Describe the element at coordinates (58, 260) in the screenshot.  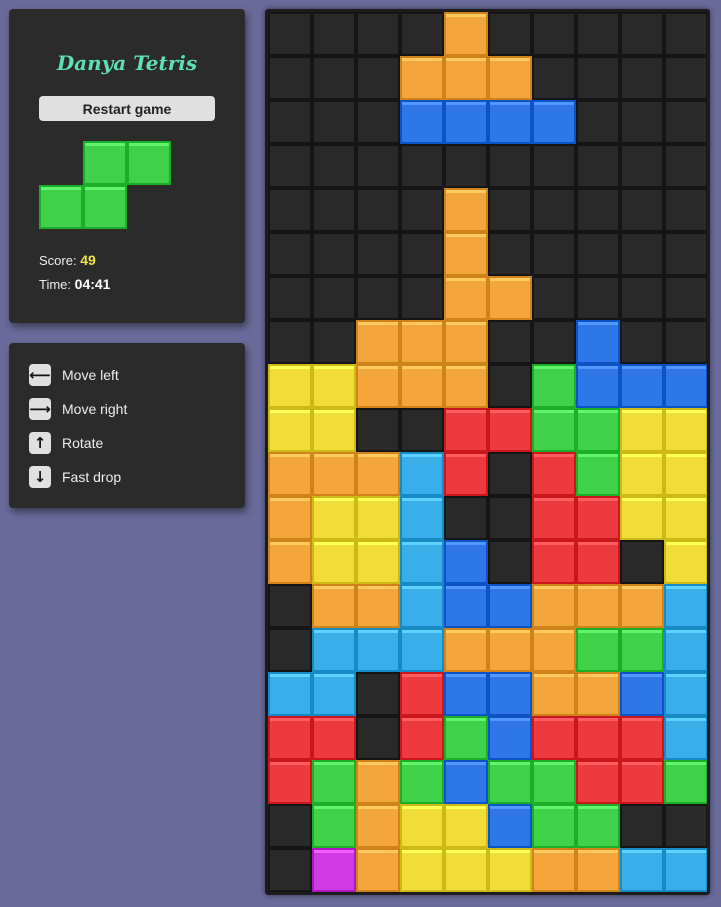
I see `score-label: Score:` at that location.